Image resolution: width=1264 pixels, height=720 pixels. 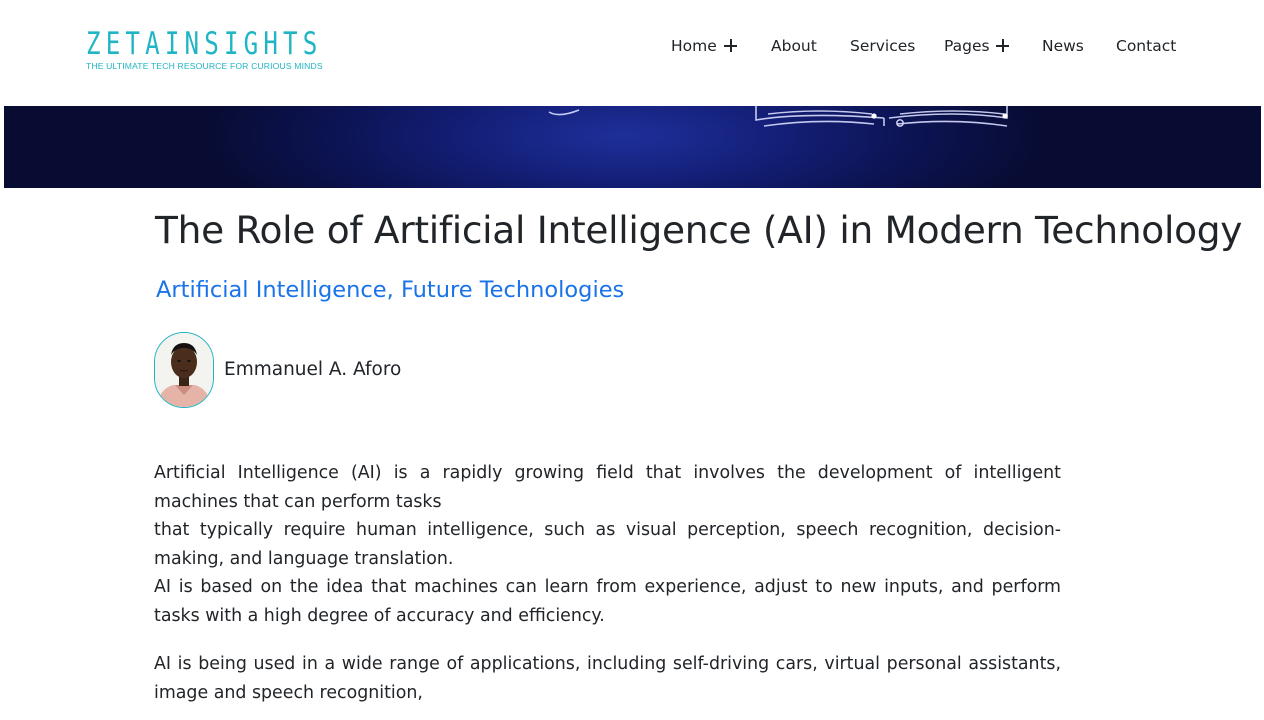 I want to click on hero-banner-image, so click(x=632, y=147).